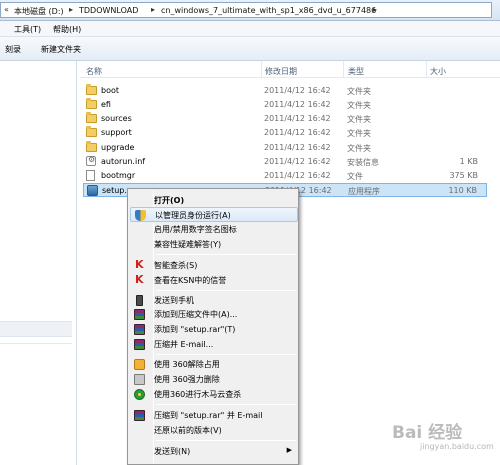 This screenshot has height=465, width=500. I want to click on menu-item-360-unlock: 使用 360解除占用, so click(214, 364).